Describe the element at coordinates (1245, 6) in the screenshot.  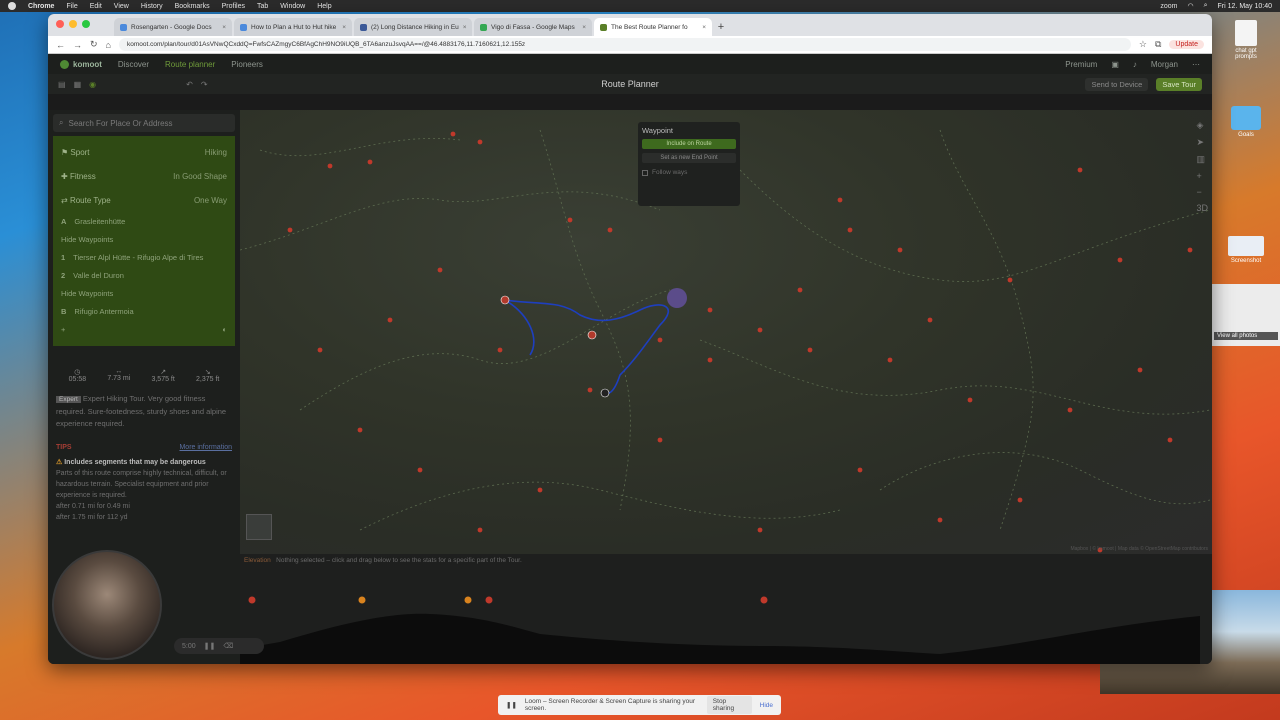
I see `menubar-datetime: Fri 12. May 10:40` at that location.